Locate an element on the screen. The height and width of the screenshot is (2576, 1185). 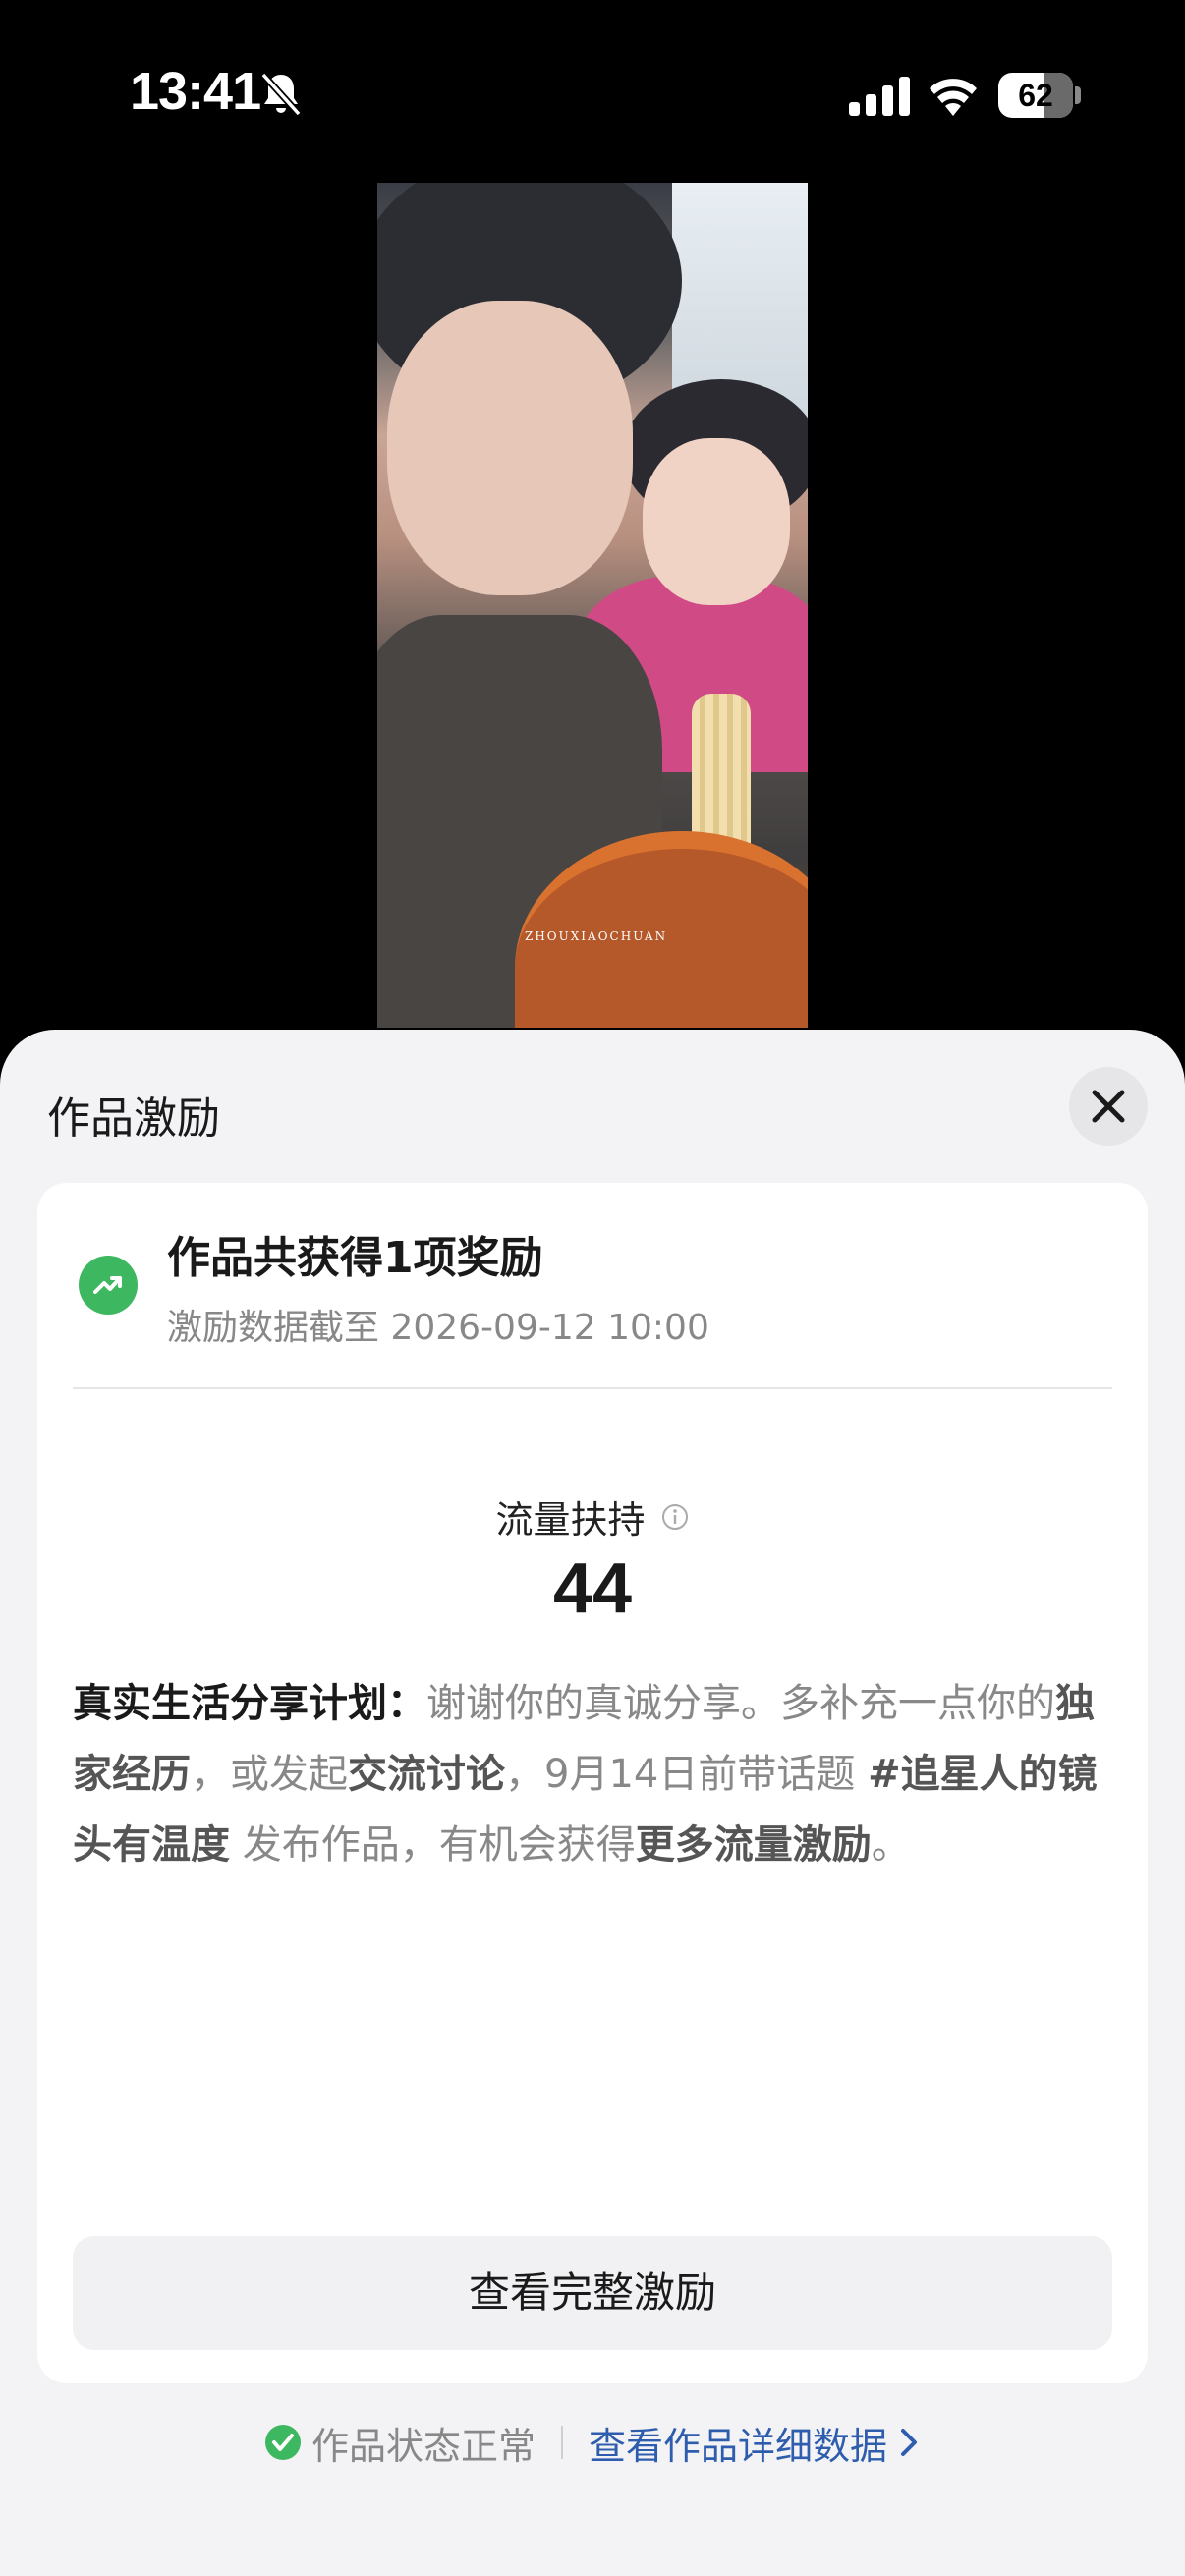
wifi-icon is located at coordinates (954, 97).